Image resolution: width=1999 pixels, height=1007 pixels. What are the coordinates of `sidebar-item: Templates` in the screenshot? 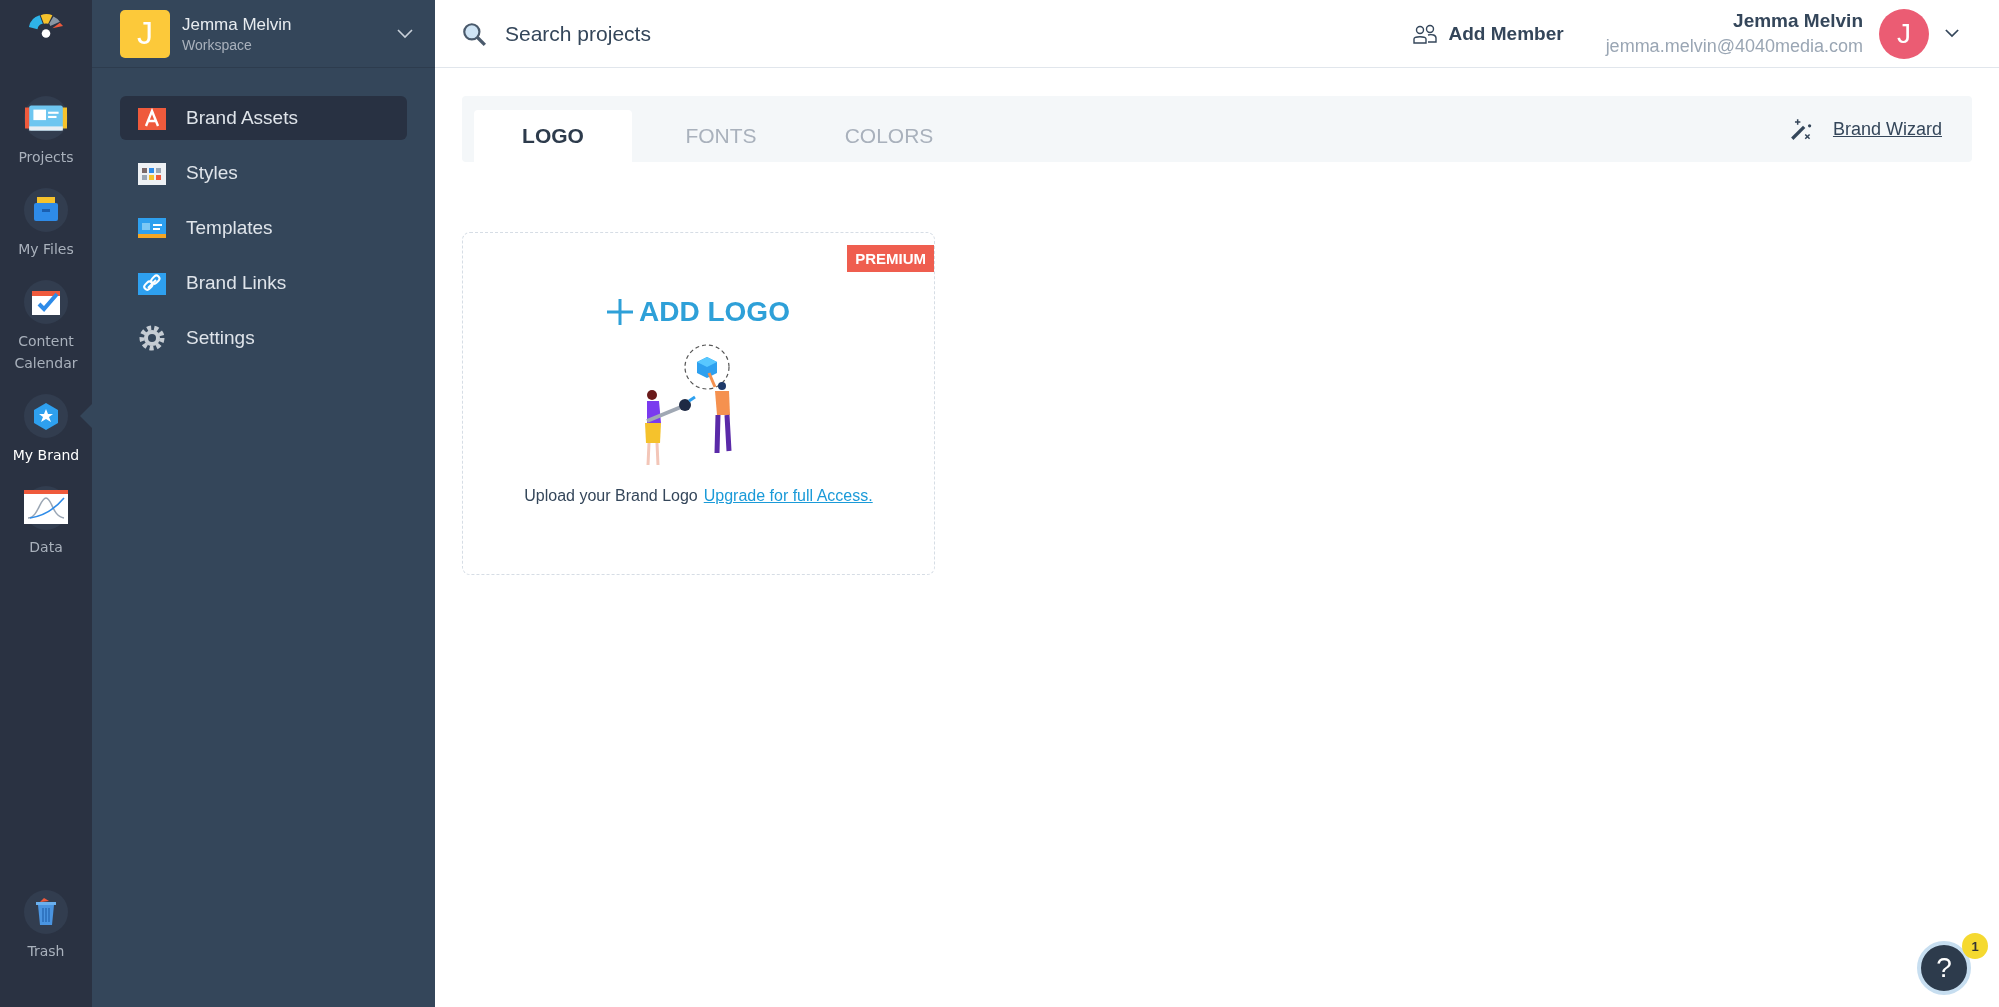 It's located at (263, 228).